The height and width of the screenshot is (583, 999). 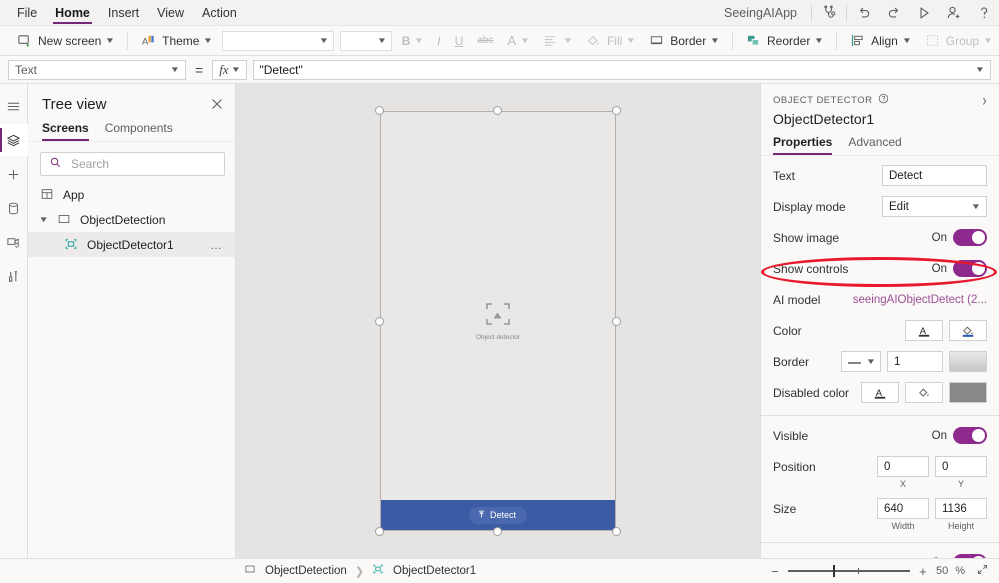 What do you see at coordinates (970, 435) in the screenshot?
I see `visible-toggle` at bounding box center [970, 435].